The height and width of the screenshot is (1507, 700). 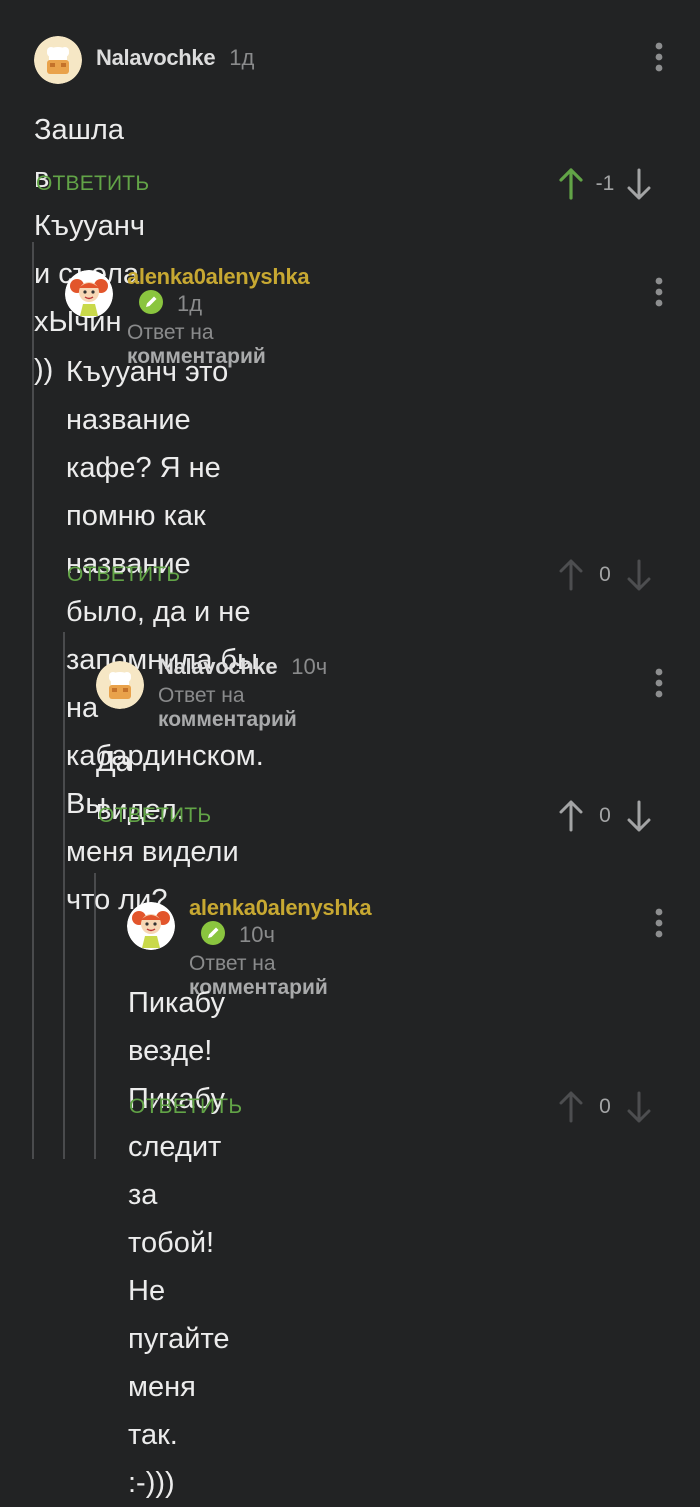 I want to click on vote-score: -1, so click(x=605, y=183).